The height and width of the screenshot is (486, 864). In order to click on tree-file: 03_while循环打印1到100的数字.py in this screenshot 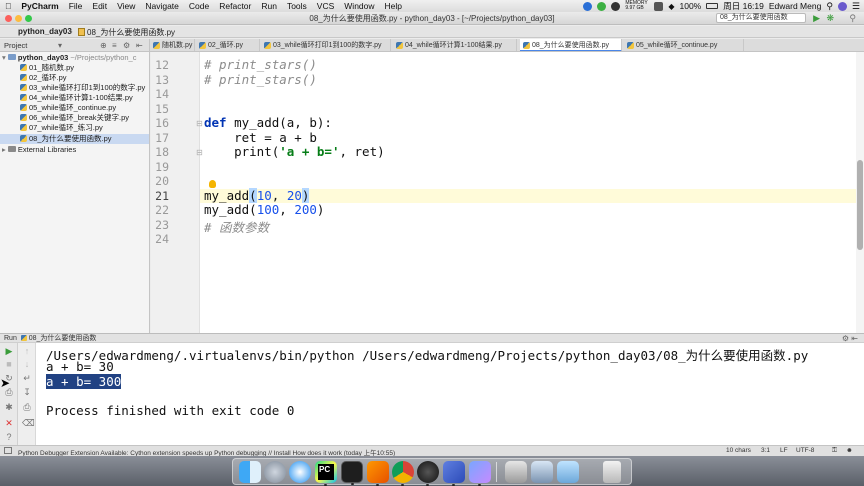, I will do `click(82, 88)`.